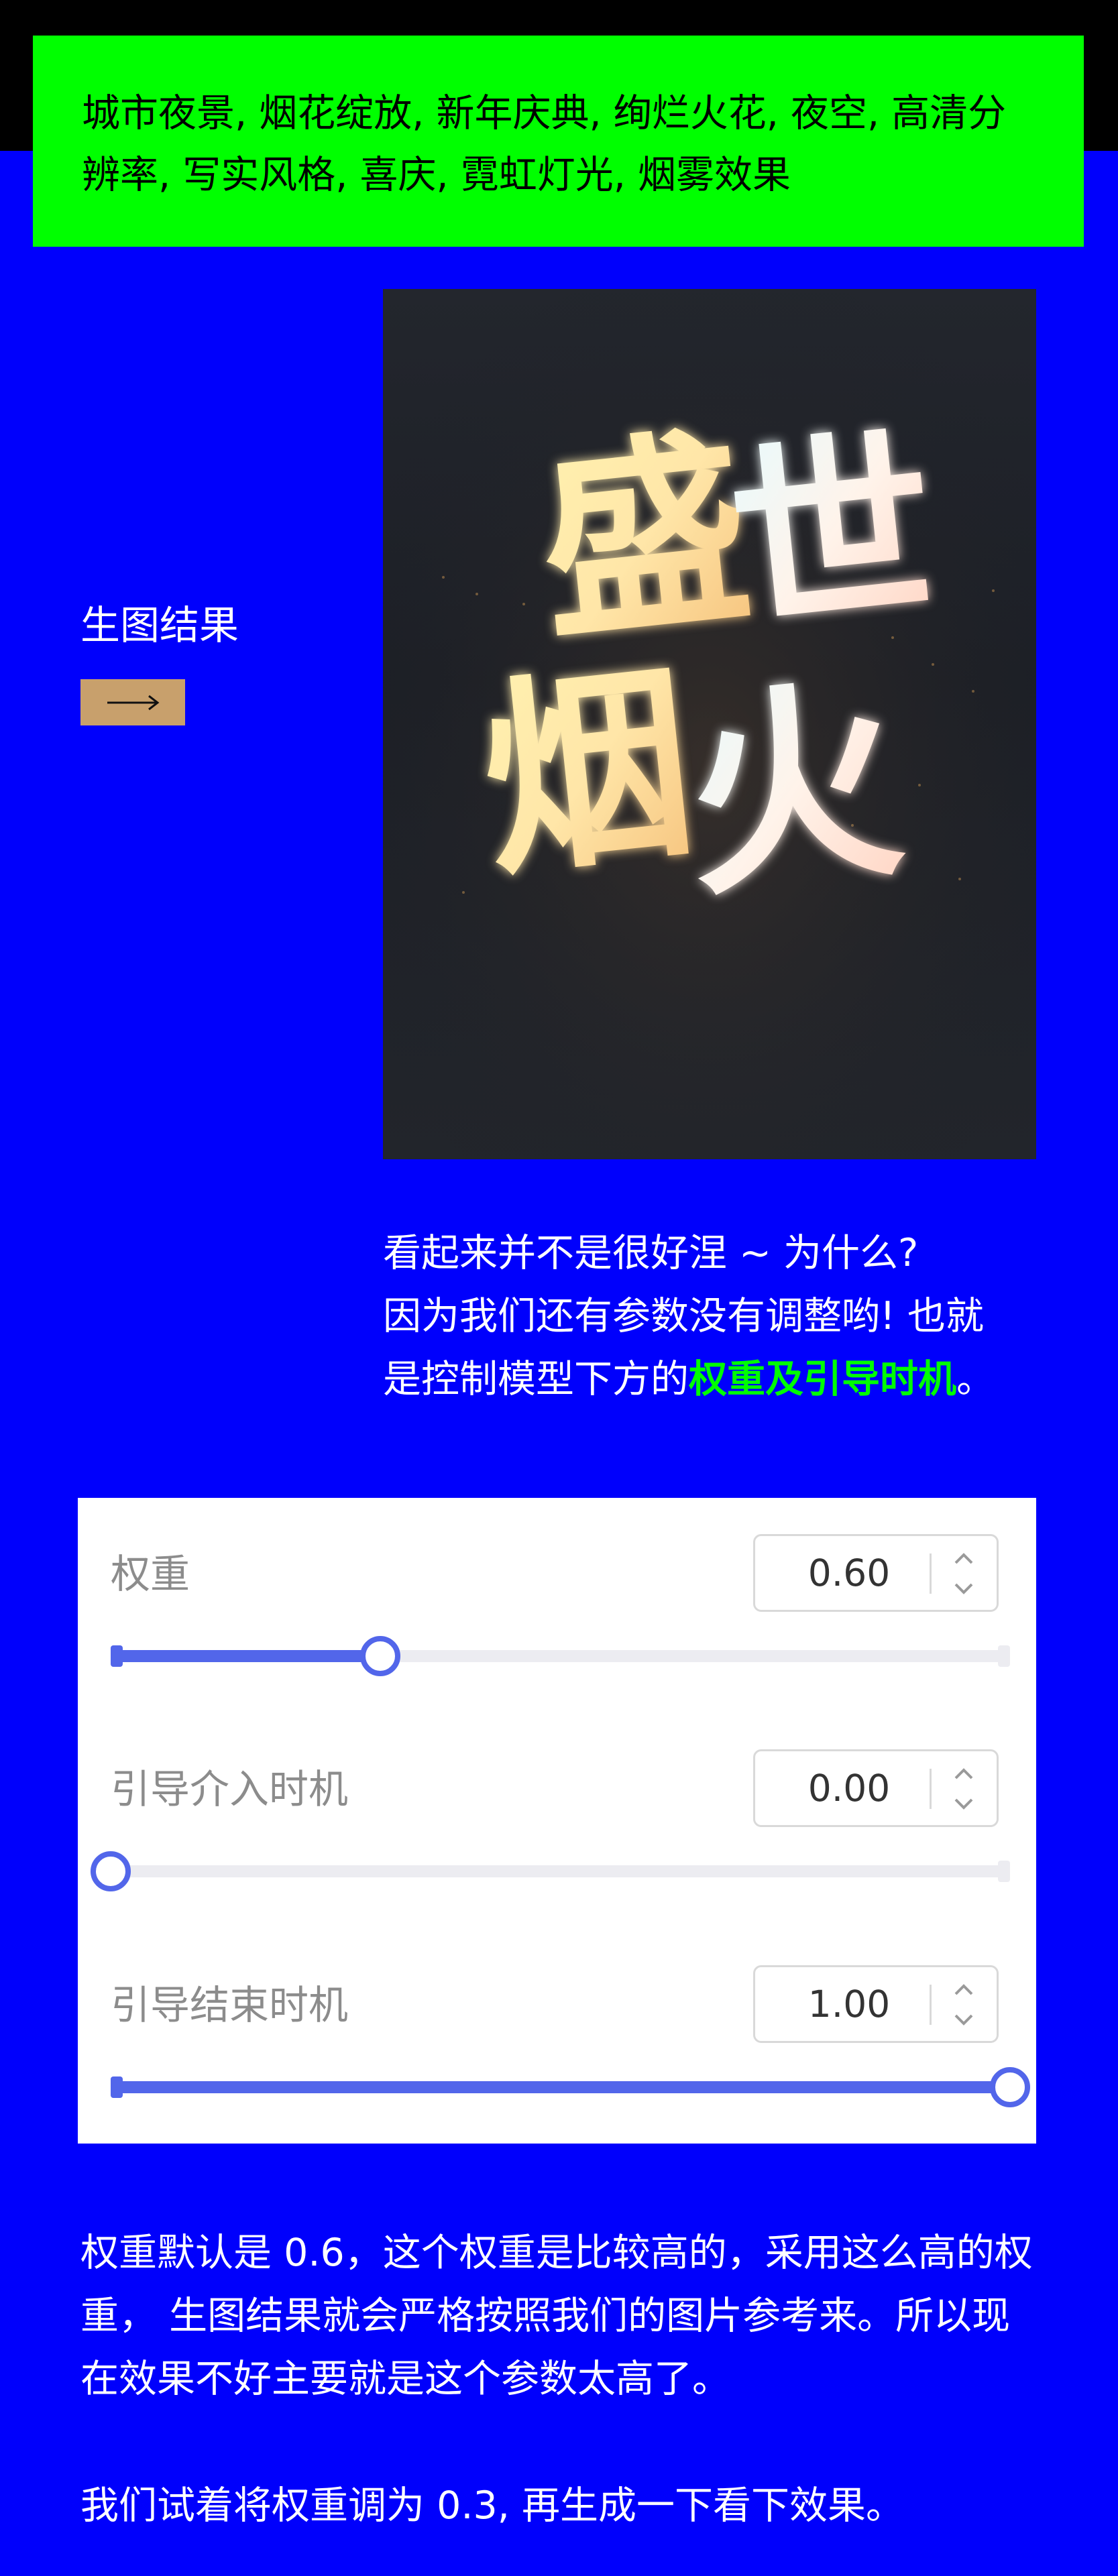  I want to click on explain-line-2: 因为我们还有参数没有调整哟! 也就, so click(683, 1316).